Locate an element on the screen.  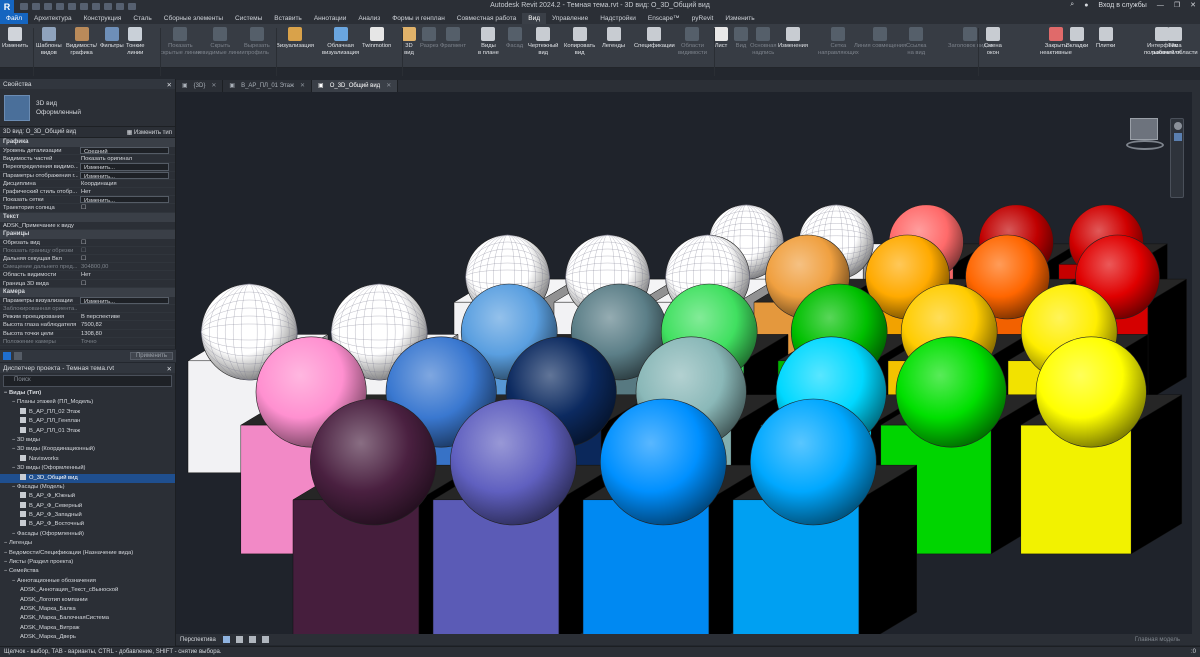
browser-item: Navisworks is located at coordinates (87, 459).